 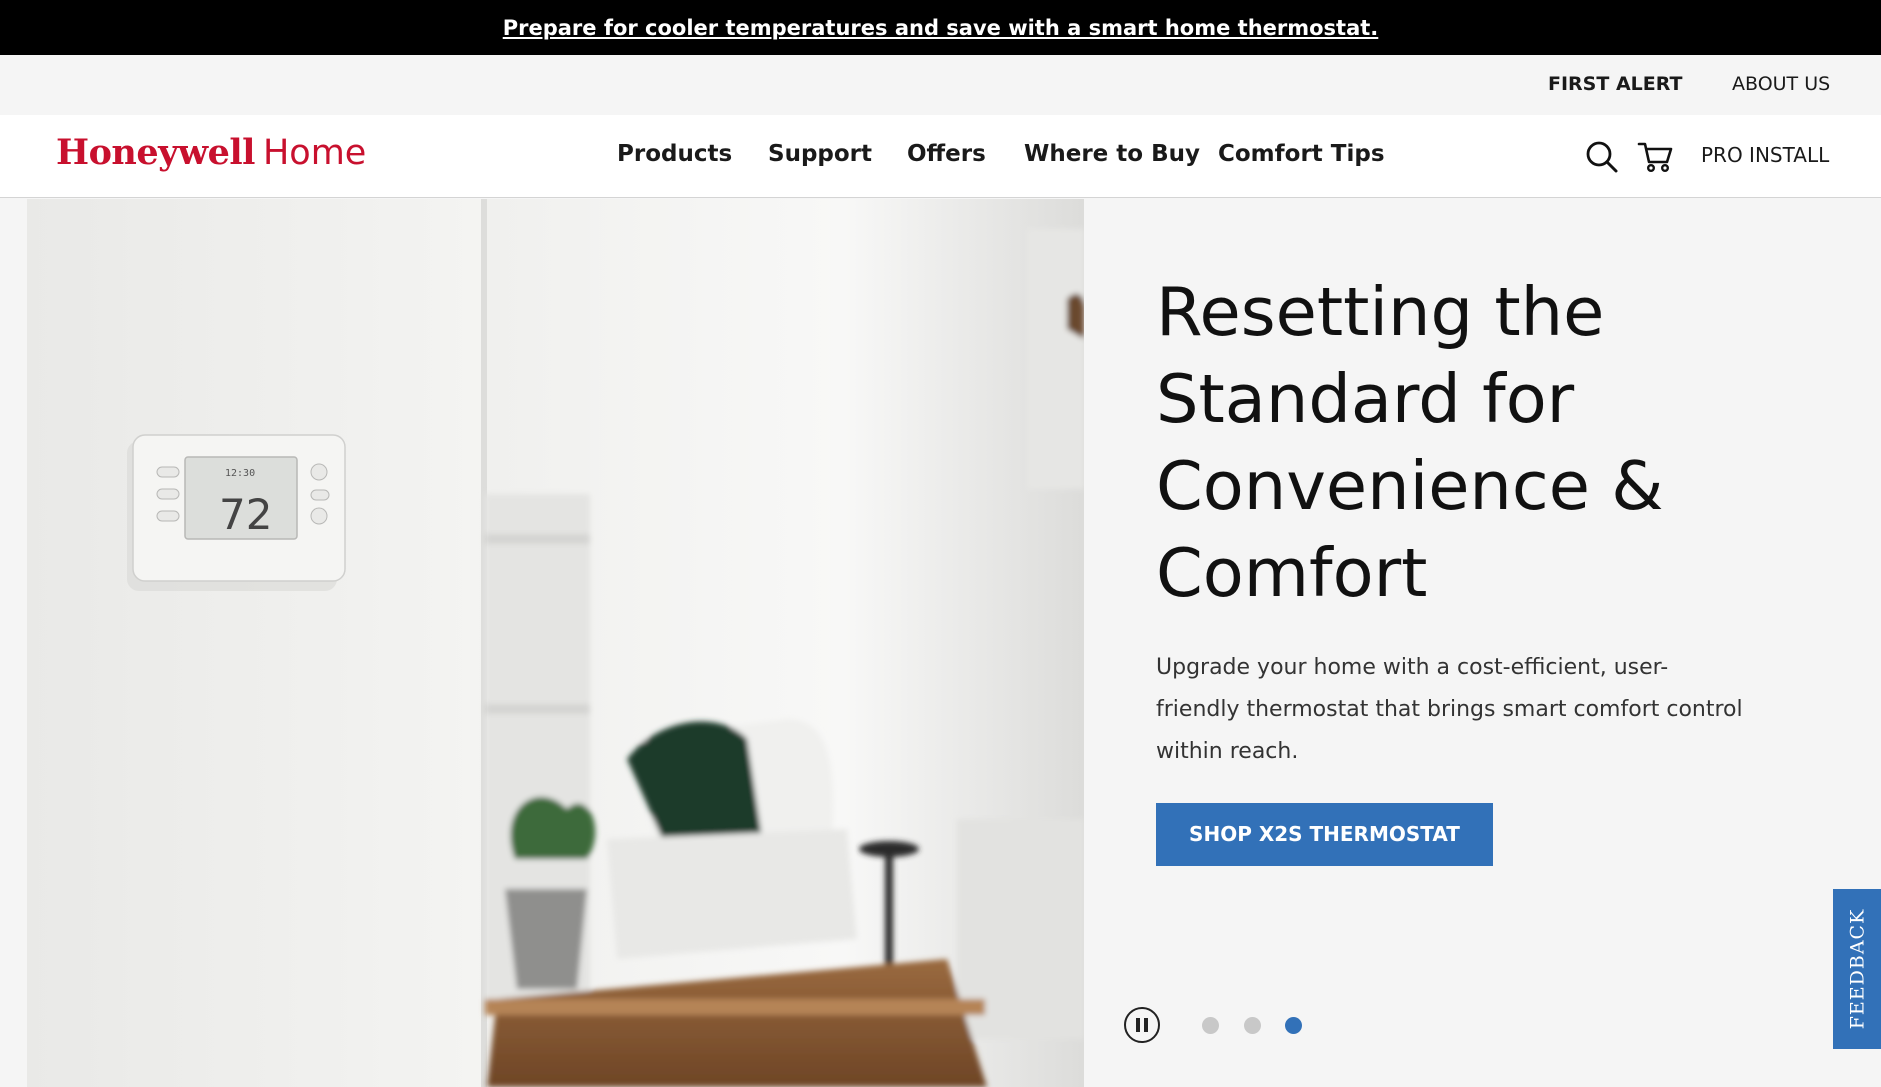 I want to click on nav-support: Support, so click(x=820, y=154).